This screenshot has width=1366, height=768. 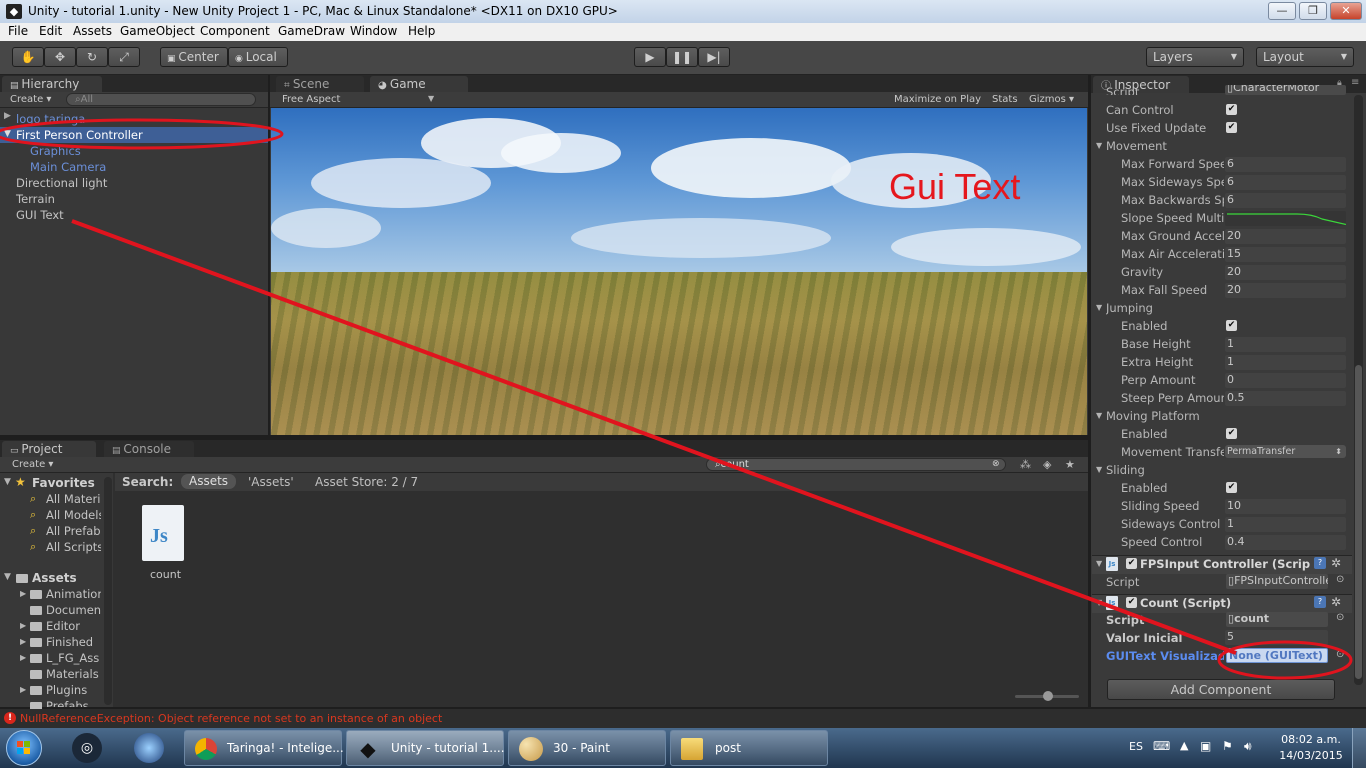 What do you see at coordinates (587, 748) in the screenshot?
I see `task-paint: 30 - Paint` at bounding box center [587, 748].